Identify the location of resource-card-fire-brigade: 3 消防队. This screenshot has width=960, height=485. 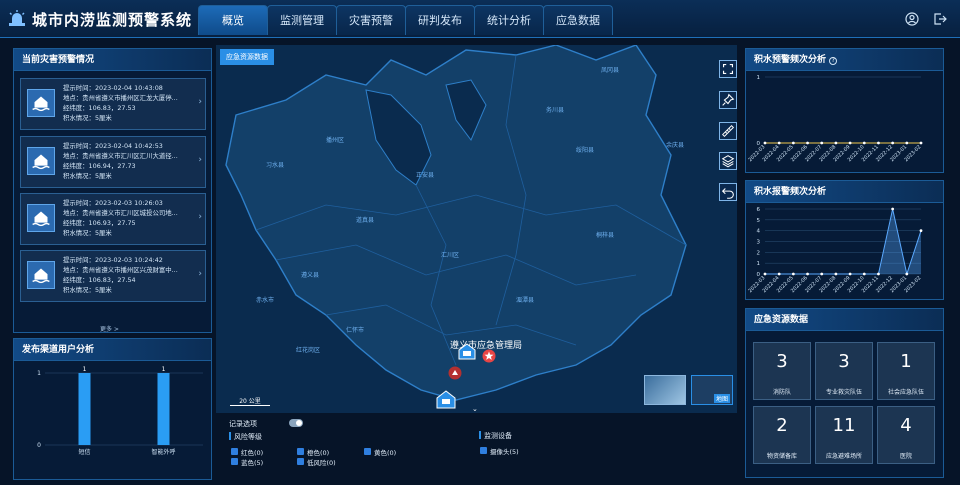
(782, 371).